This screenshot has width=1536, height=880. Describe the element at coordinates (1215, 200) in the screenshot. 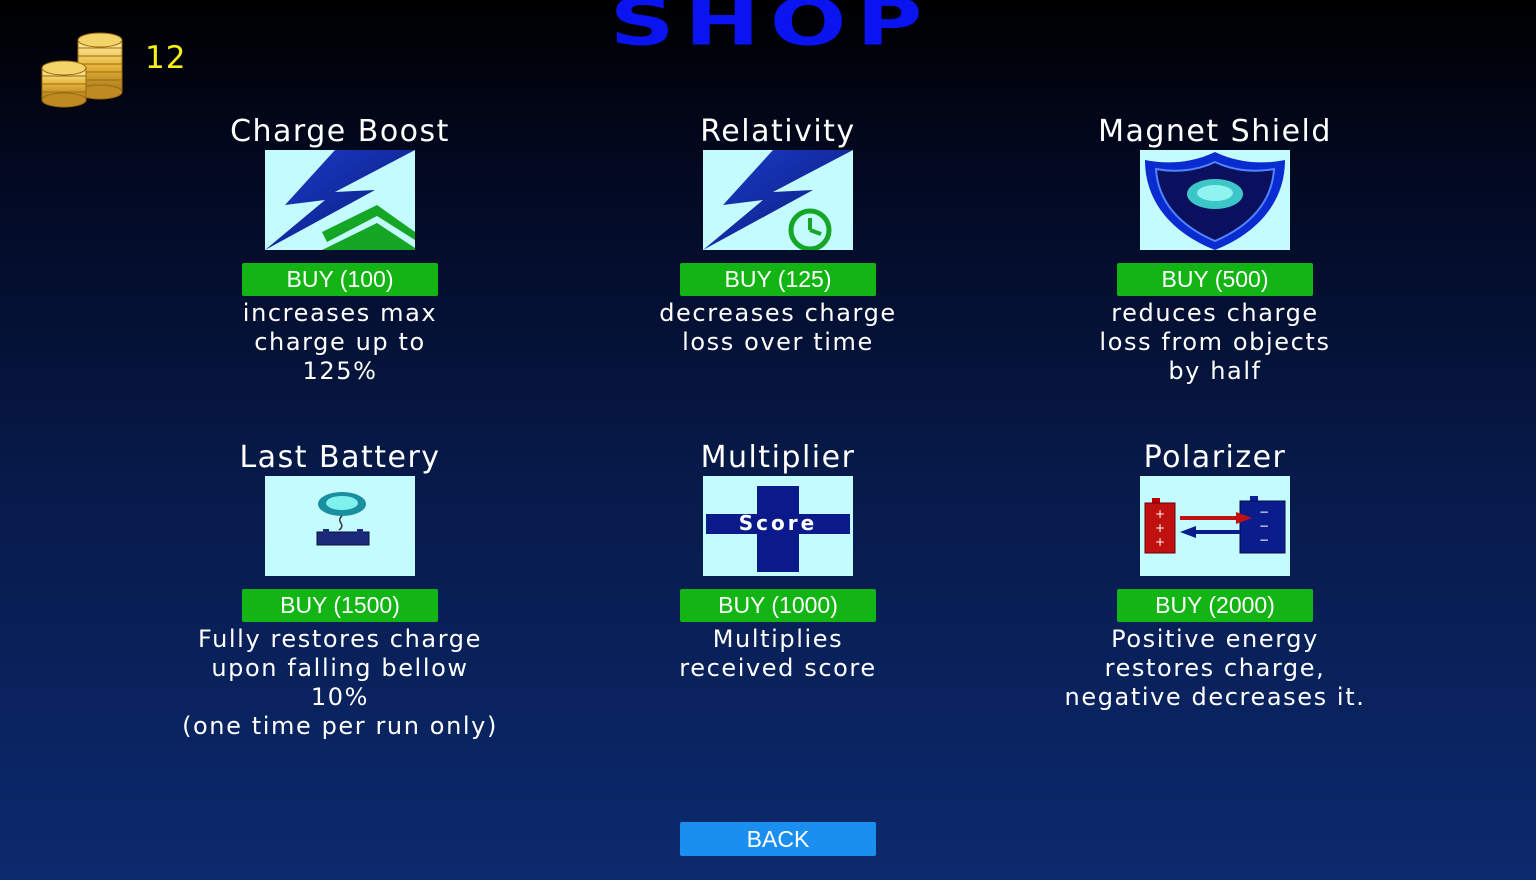

I see `shield-icon` at that location.